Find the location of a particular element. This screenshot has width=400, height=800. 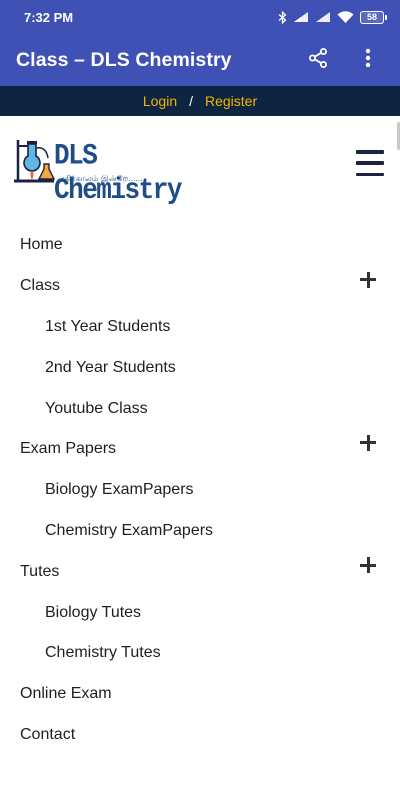

share-button is located at coordinates (318, 60).